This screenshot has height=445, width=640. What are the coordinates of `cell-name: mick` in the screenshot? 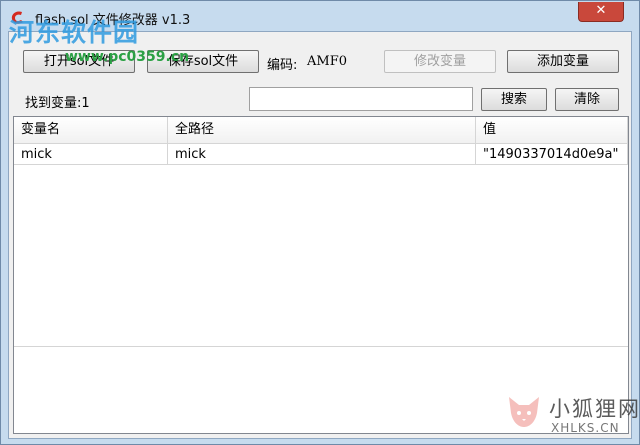 It's located at (91, 154).